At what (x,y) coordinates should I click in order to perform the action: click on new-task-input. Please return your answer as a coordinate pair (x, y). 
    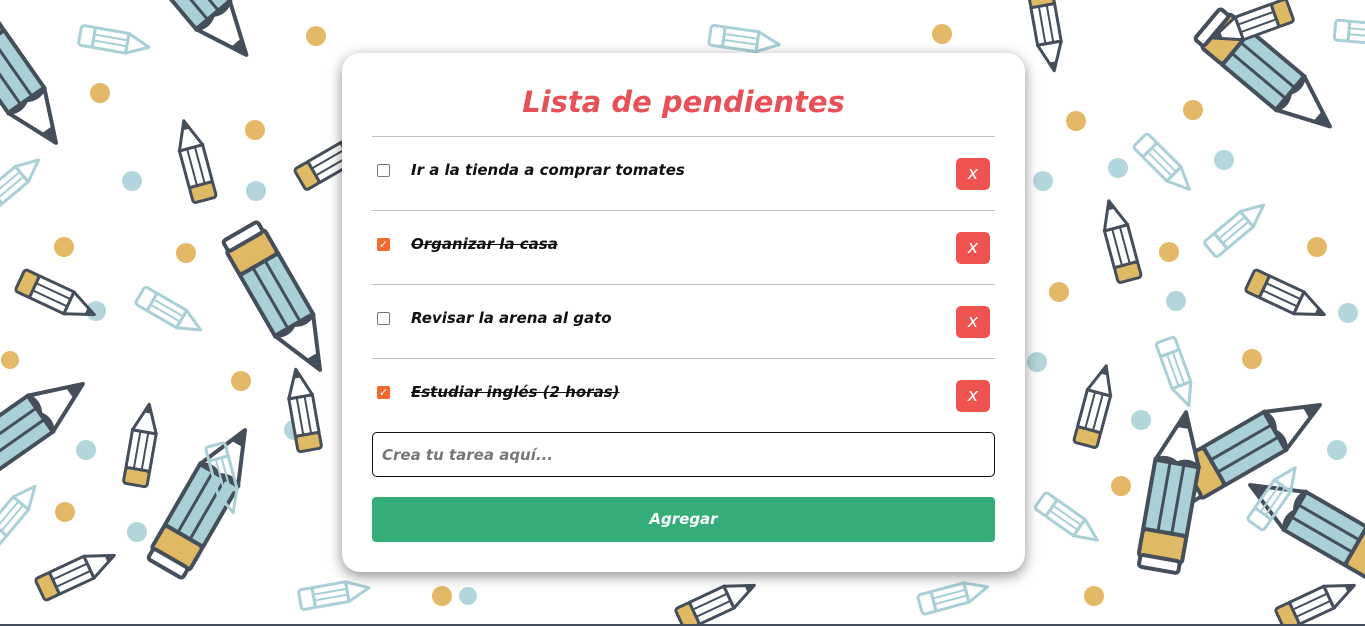
    Looking at the image, I should click on (683, 454).